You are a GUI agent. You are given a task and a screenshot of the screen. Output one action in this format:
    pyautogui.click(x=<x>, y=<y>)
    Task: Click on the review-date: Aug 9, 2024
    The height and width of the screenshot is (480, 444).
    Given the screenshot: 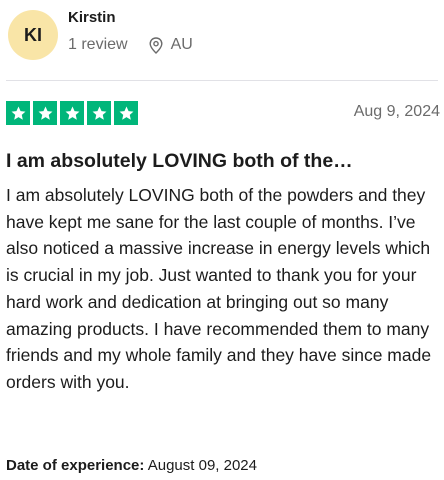 What is the action you would take?
    pyautogui.click(x=396, y=111)
    